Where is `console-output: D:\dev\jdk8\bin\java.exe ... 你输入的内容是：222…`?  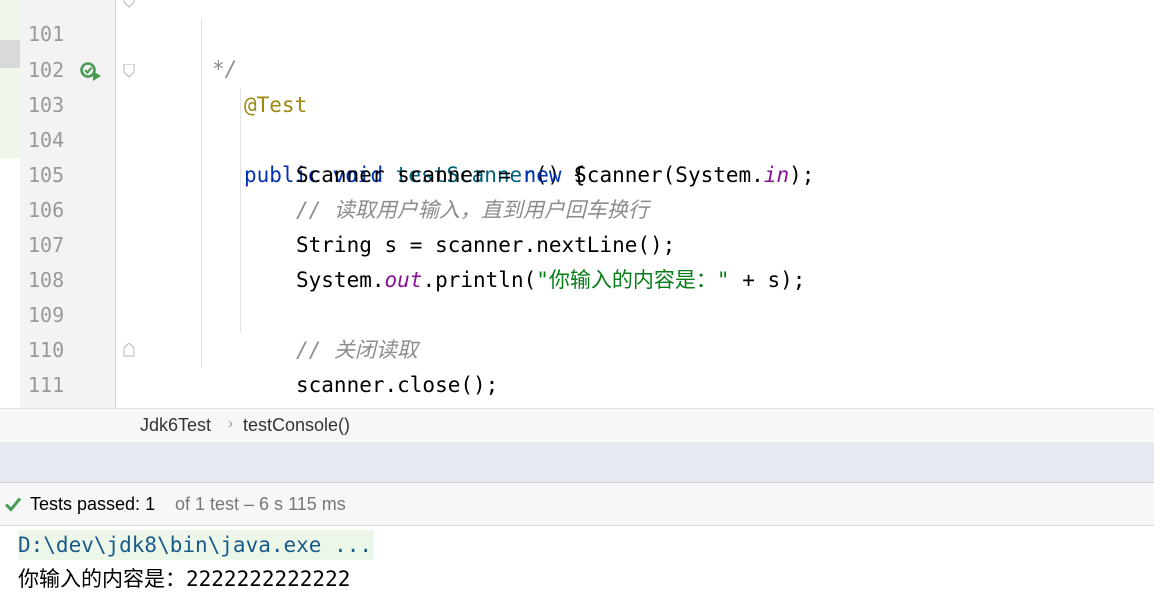 console-output: D:\dev\jdk8\bin\java.exe ... 你输入的内容是：222… is located at coordinates (577, 568).